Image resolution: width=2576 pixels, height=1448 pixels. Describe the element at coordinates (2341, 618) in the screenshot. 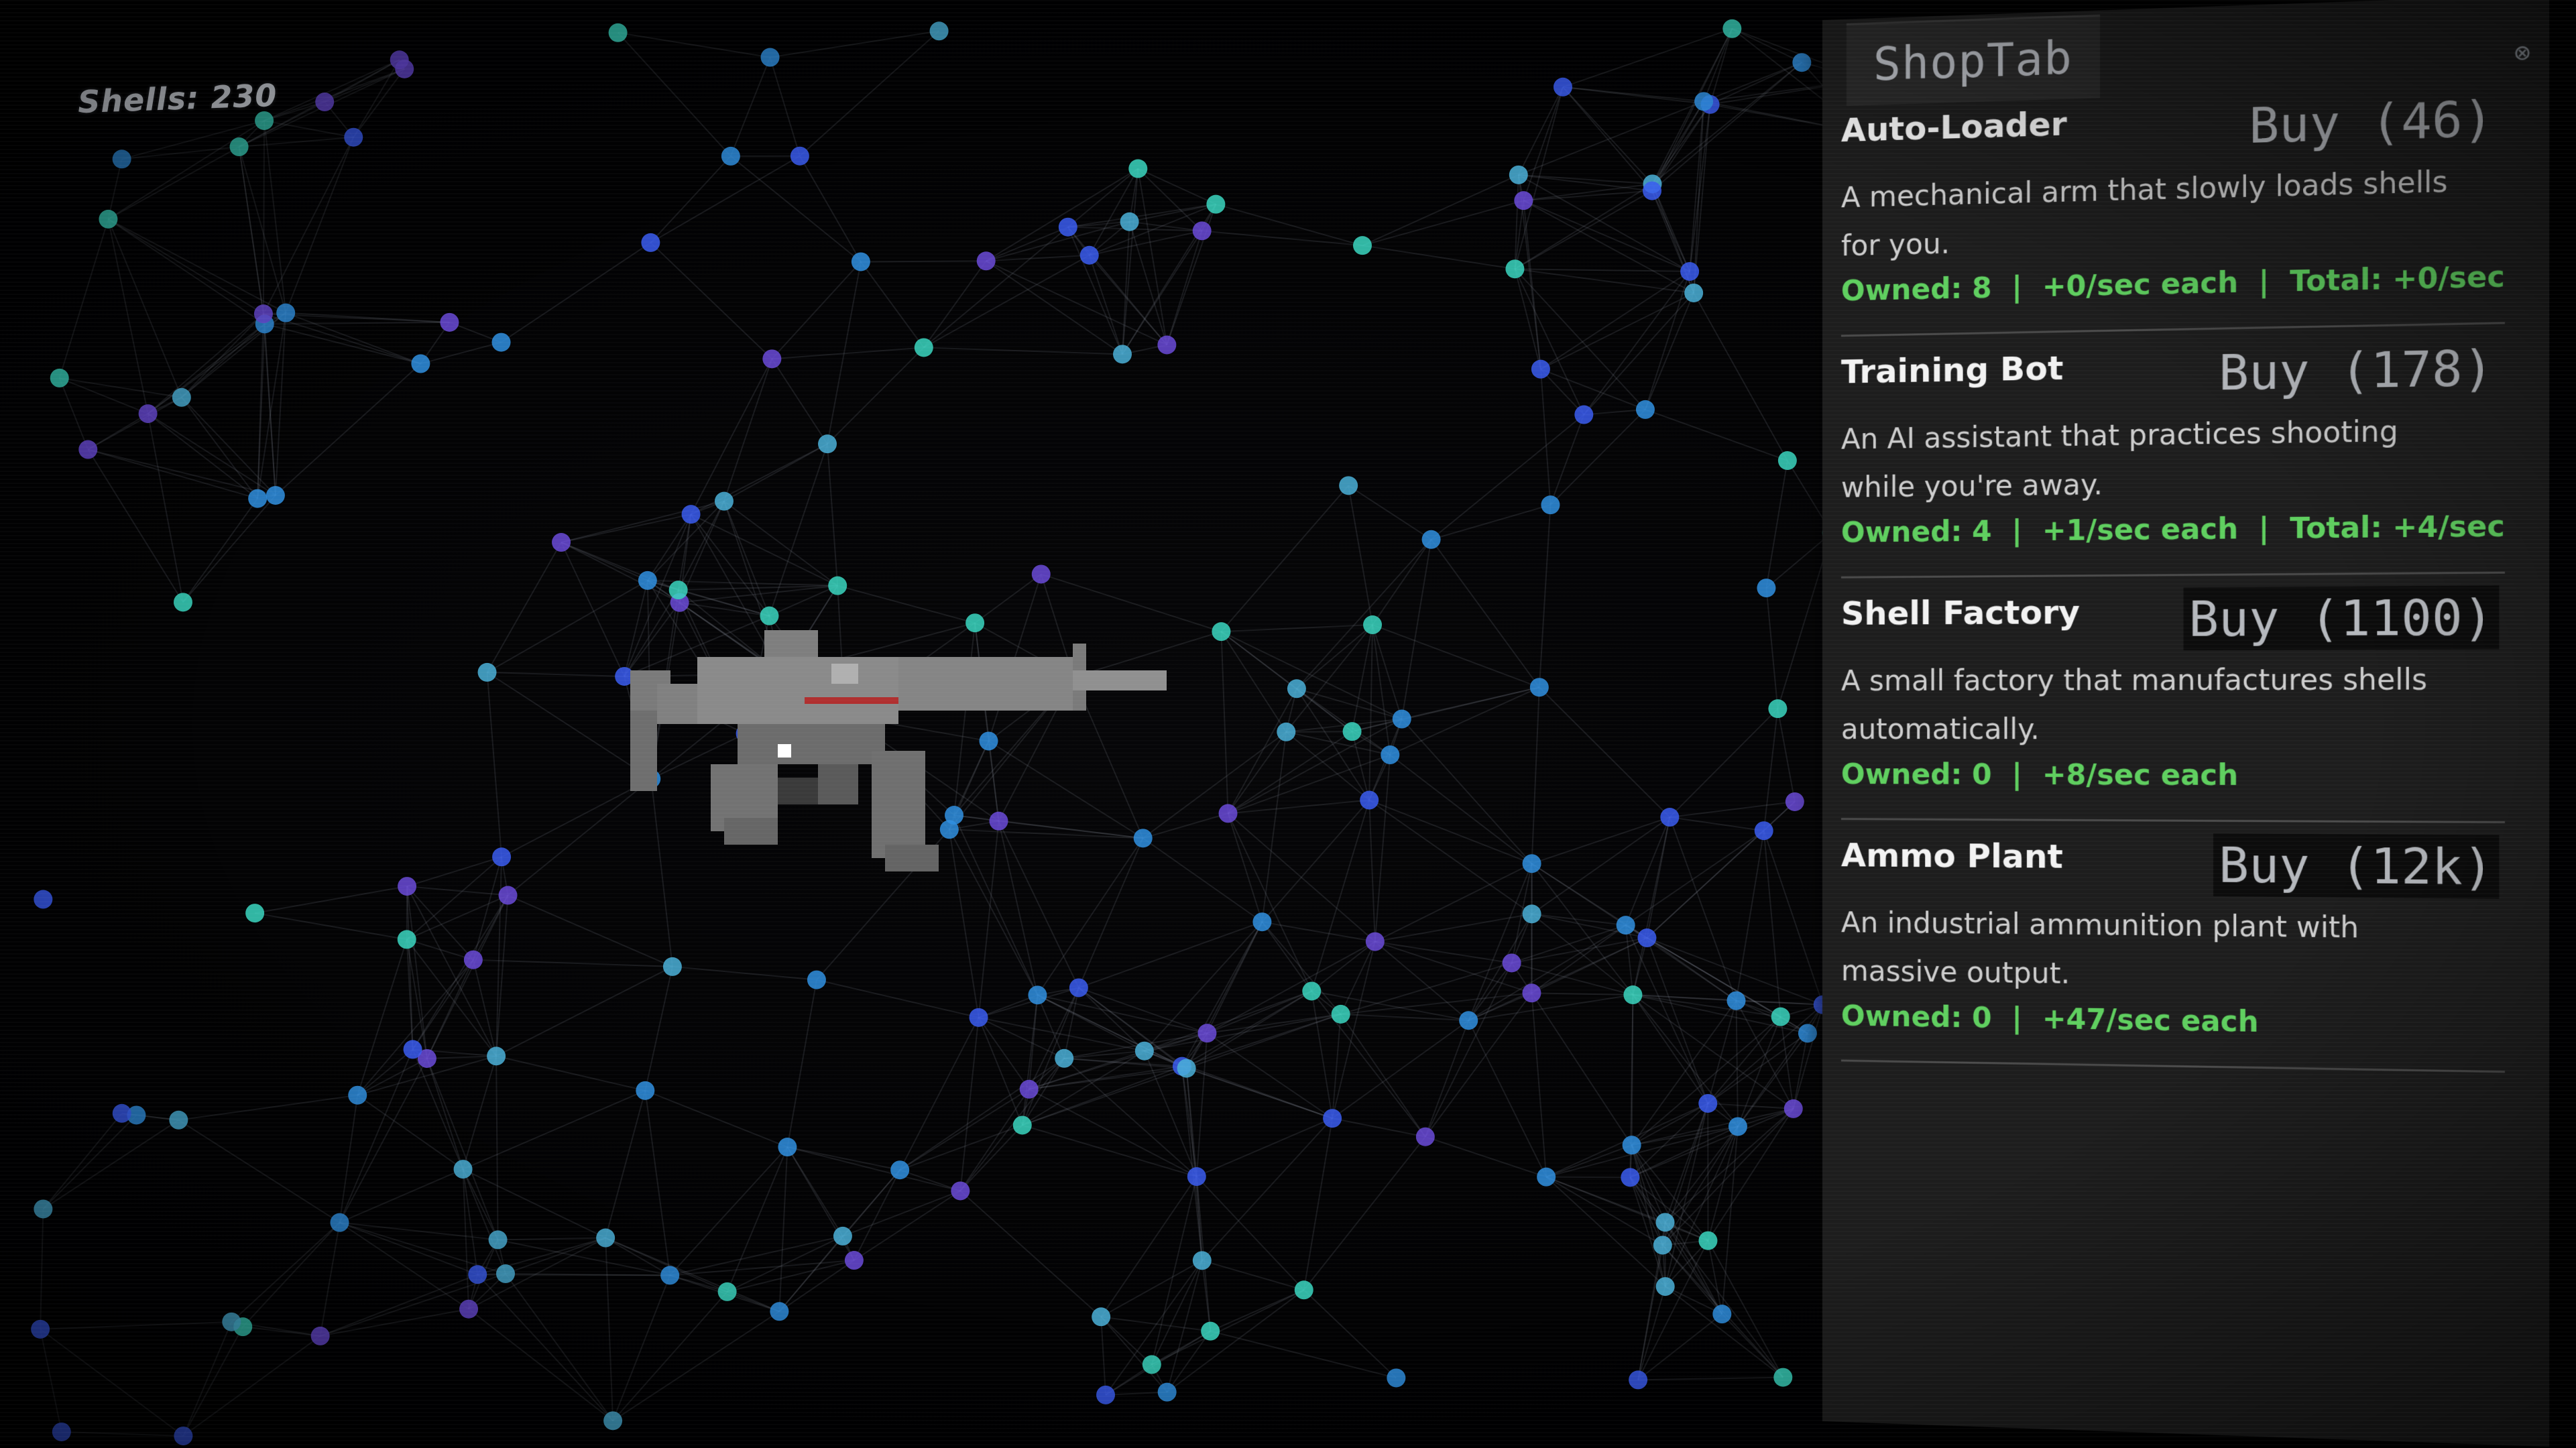

I see `buy-button-shell-factory: Buy (1100)` at that location.